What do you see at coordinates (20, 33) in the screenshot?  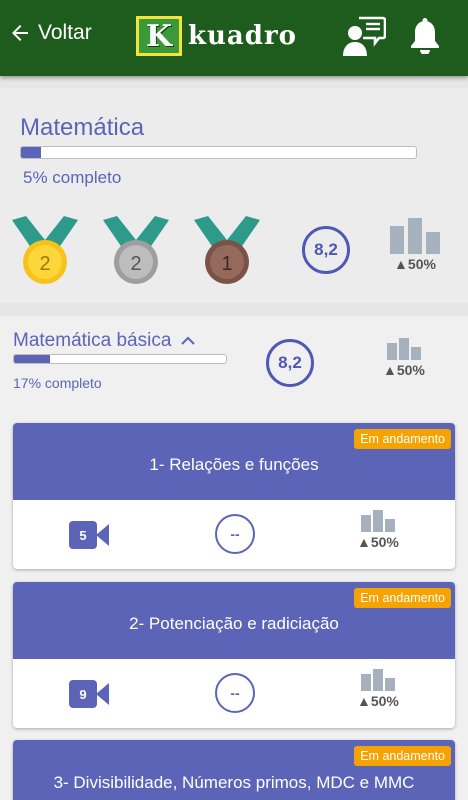 I see `arrow-left-icon` at bounding box center [20, 33].